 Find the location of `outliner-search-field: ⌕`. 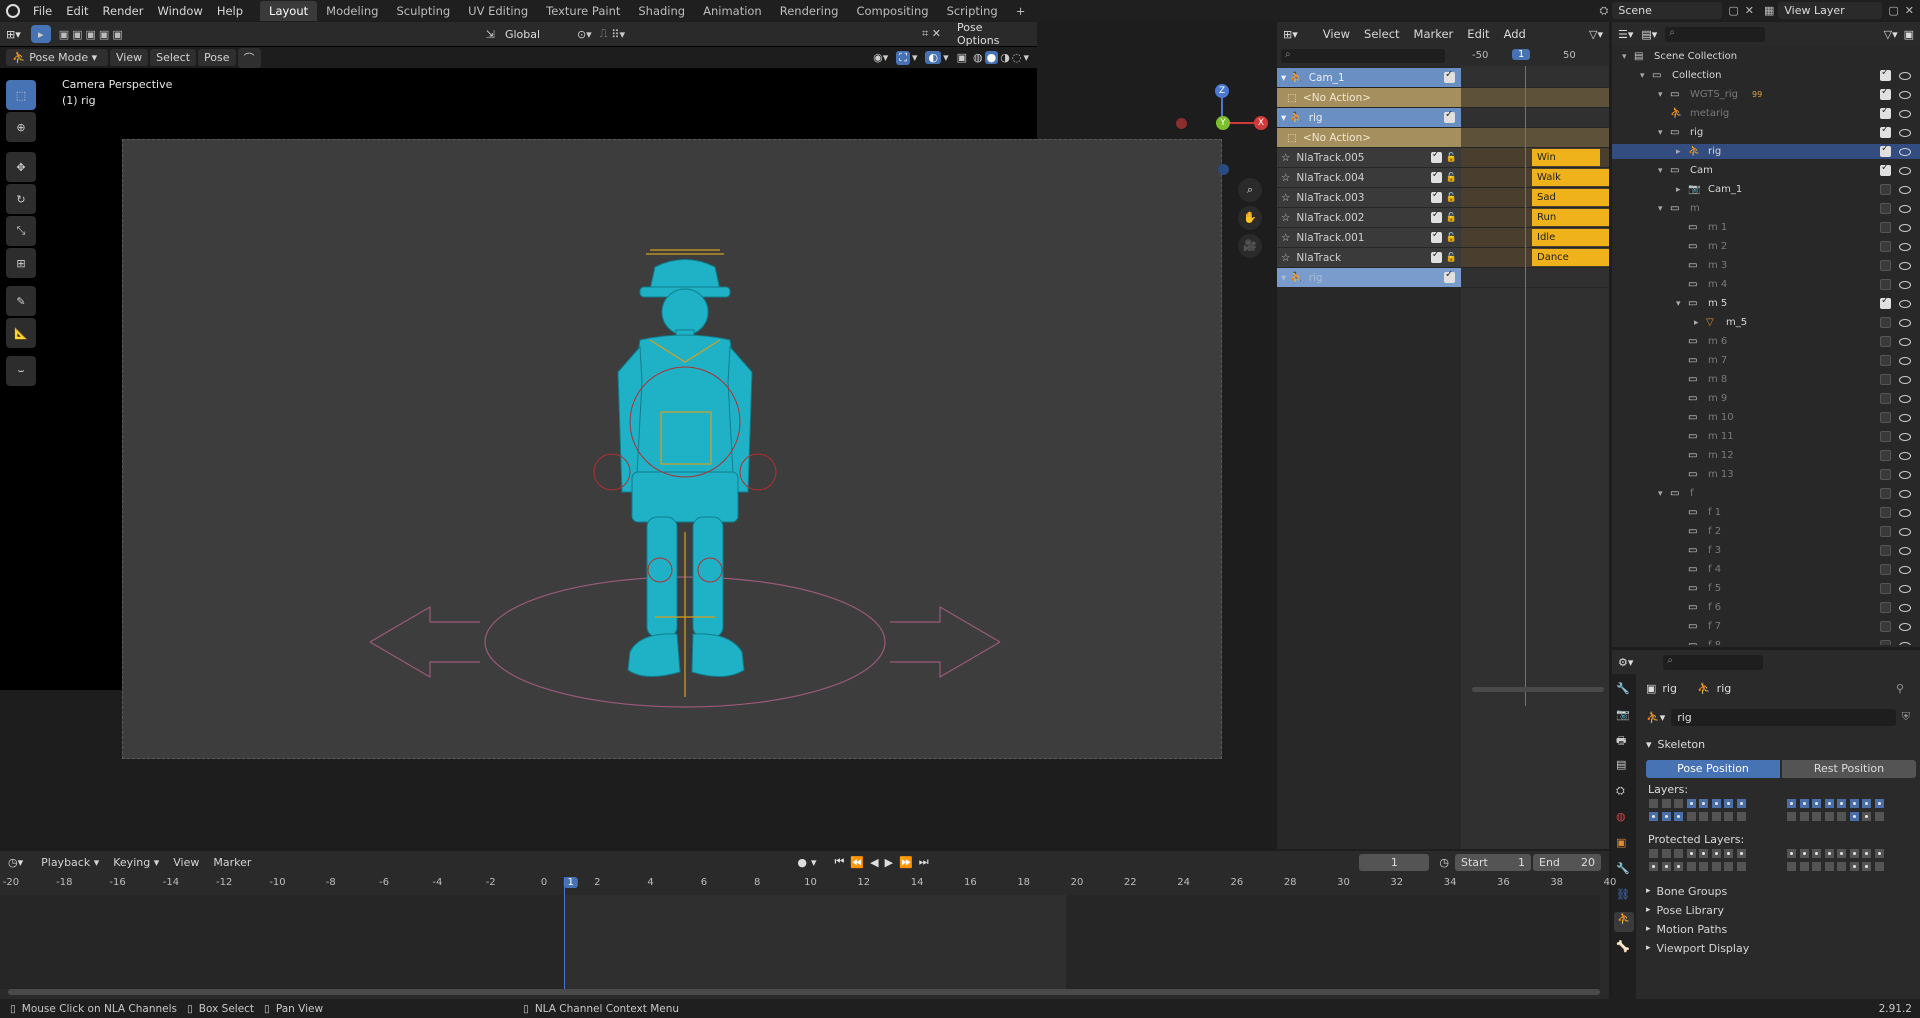

outliner-search-field: ⌕ is located at coordinates (1715, 34).